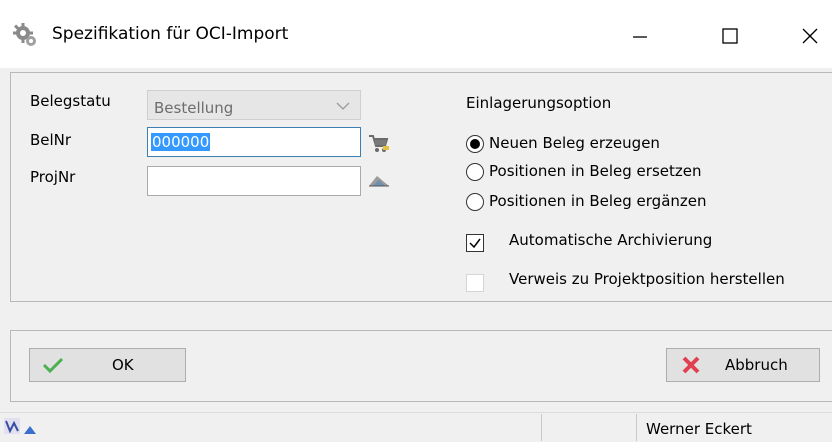 The height and width of the screenshot is (442, 832). Describe the element at coordinates (30, 430) in the screenshot. I see `arrow-up-icon` at that location.